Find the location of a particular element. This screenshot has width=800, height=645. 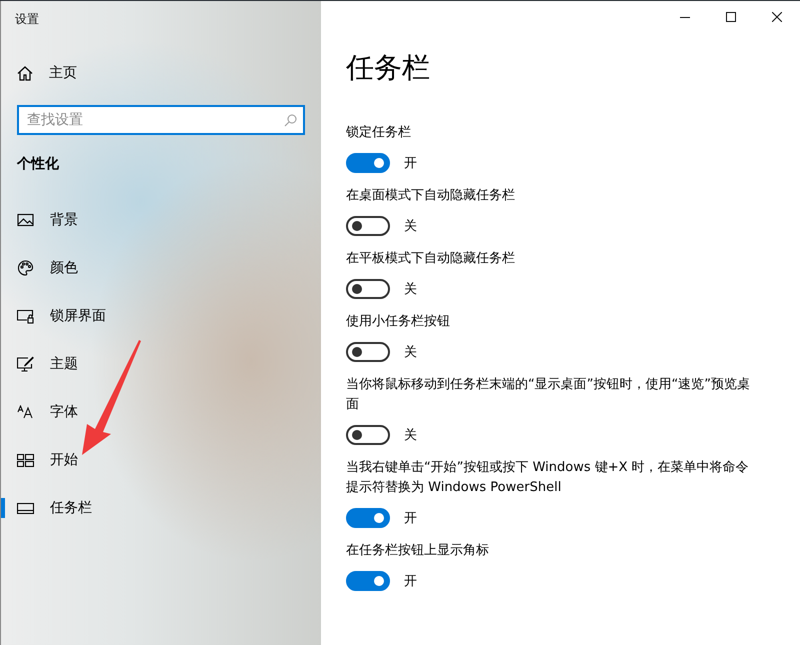

nav-item: 锁屏界面 is located at coordinates (161, 316).